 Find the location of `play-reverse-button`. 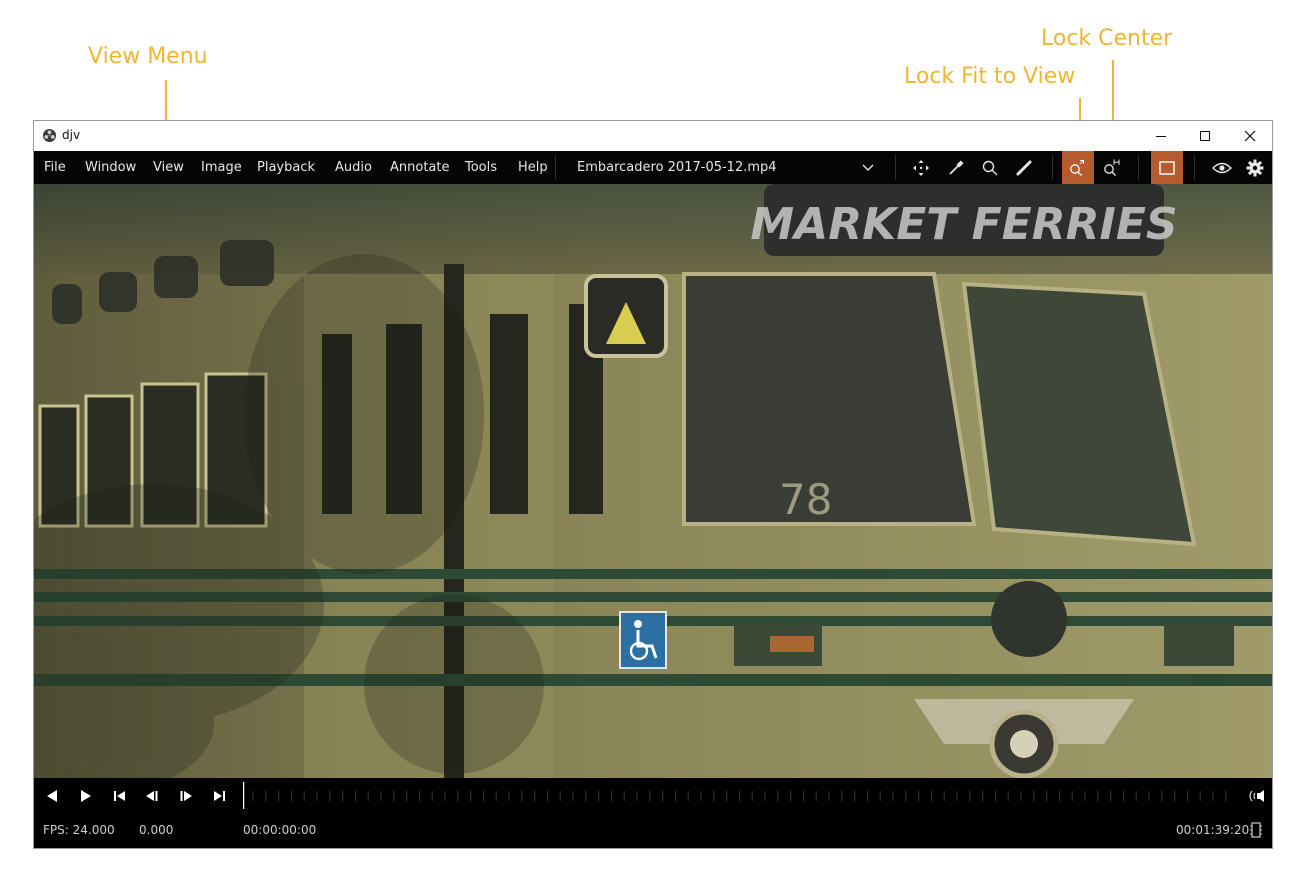

play-reverse-button is located at coordinates (52, 796).